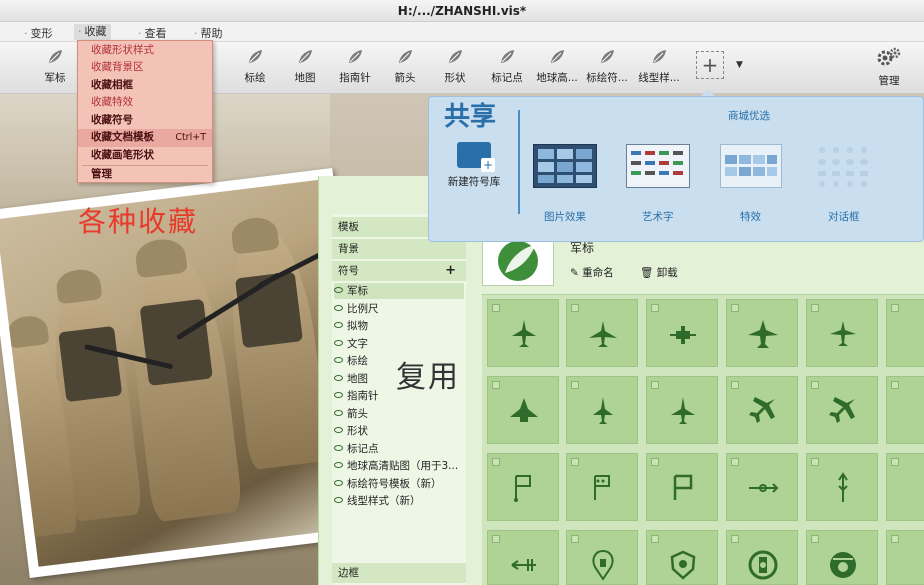  I want to click on rename-button: ✎ 重命名, so click(592, 272).